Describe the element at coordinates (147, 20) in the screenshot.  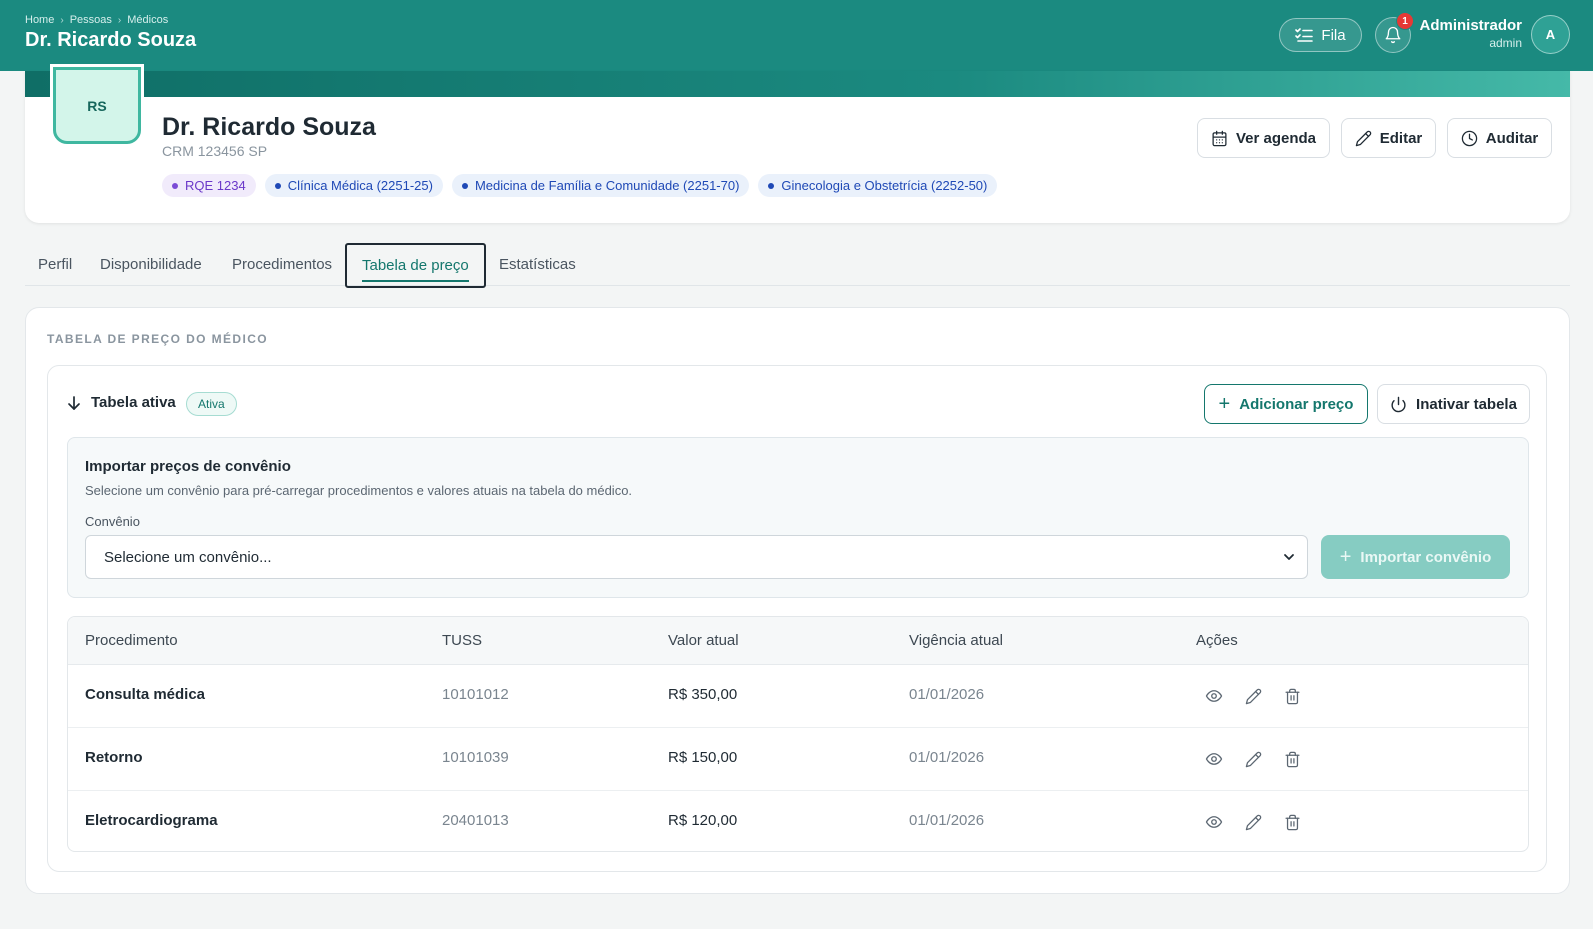
I see `breadcrumb-medicos: Médicos` at that location.